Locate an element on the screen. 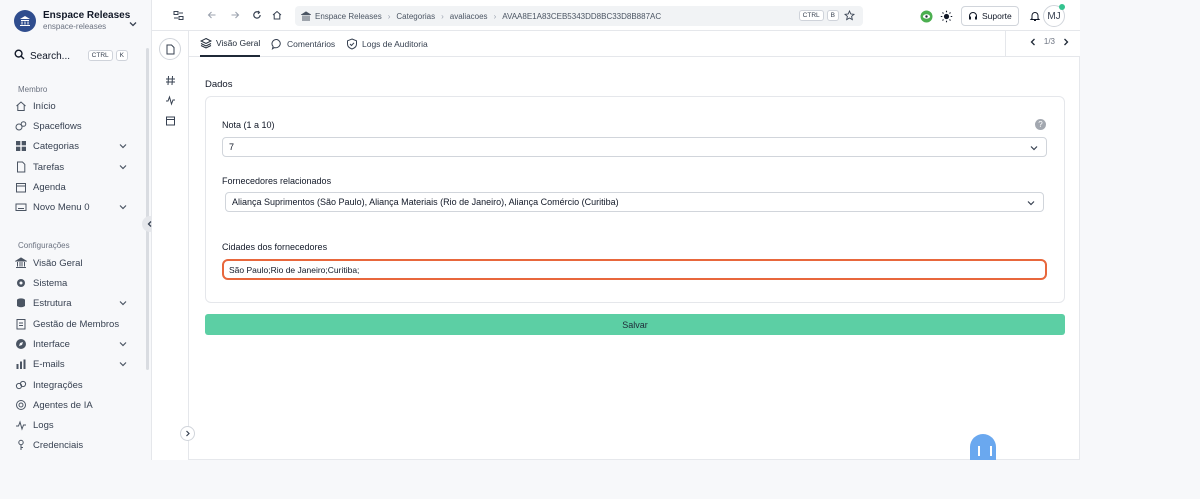  database-icon is located at coordinates (21, 303).